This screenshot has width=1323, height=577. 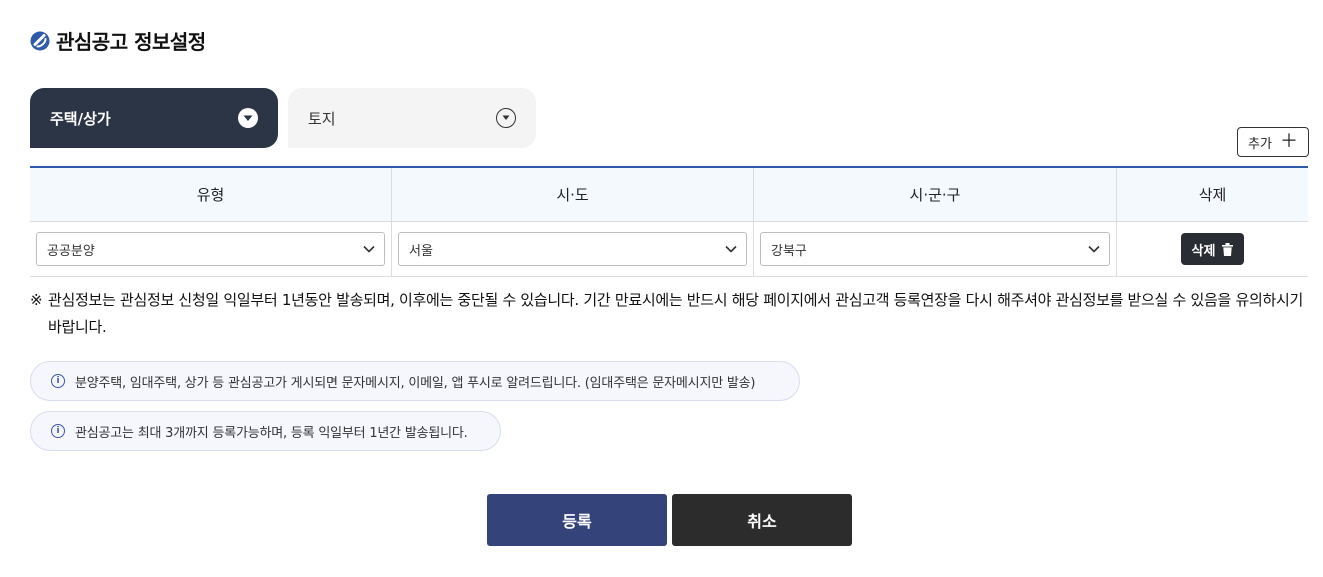 I want to click on info-text: 관심공고는 최대 3개까지 등록가능하며, 등록 익일부터 1년간 발송됩니다., so click(x=271, y=433).